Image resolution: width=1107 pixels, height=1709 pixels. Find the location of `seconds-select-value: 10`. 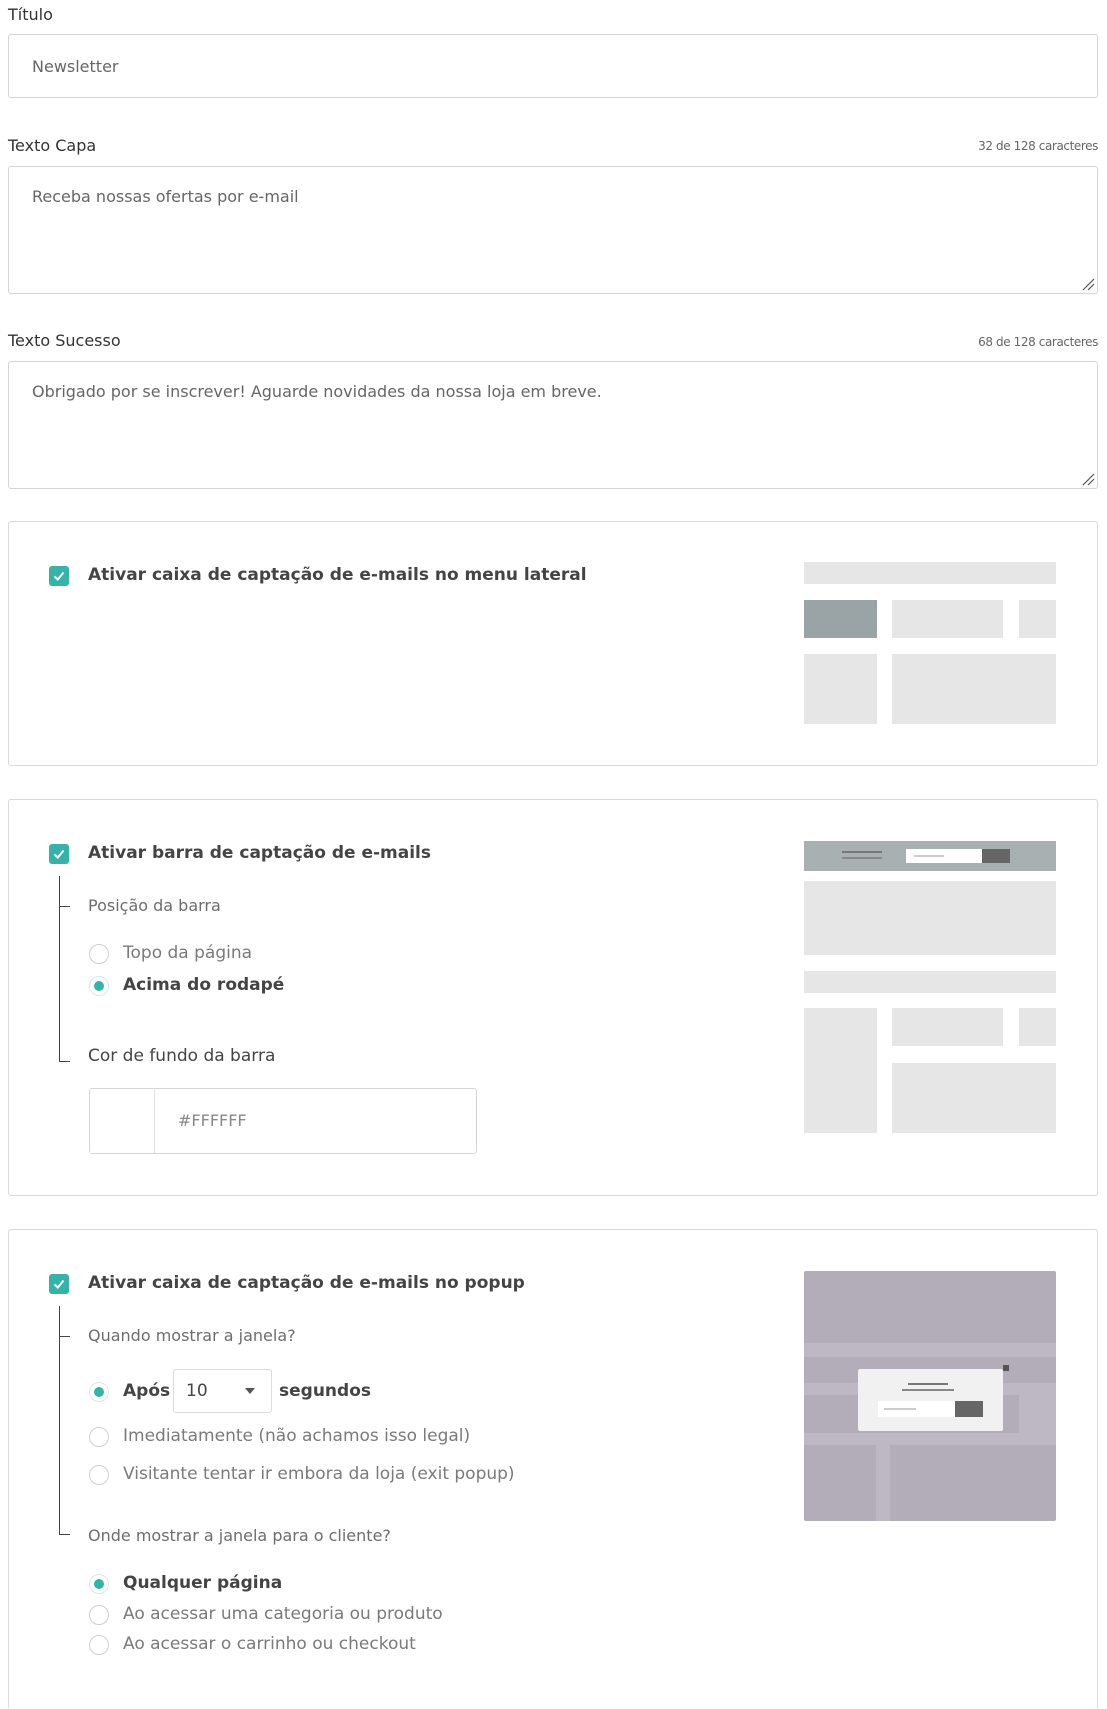

seconds-select-value: 10 is located at coordinates (197, 1391).